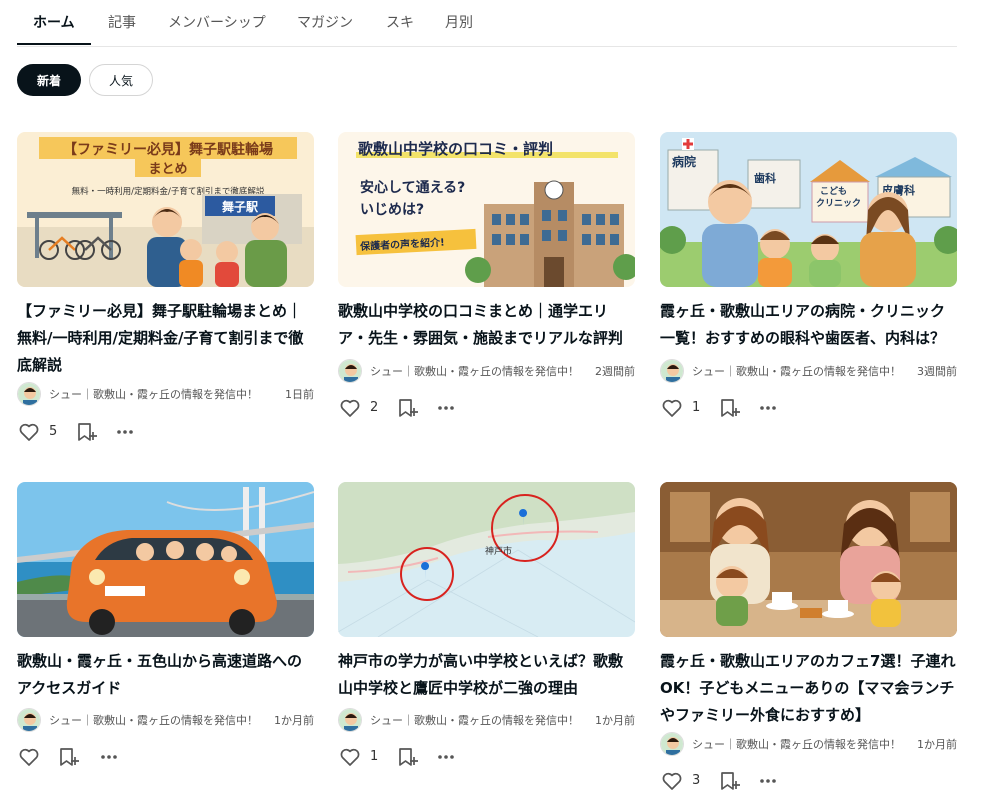 This screenshot has width=986, height=800. What do you see at coordinates (165, 758) in the screenshot?
I see `article-actions` at bounding box center [165, 758].